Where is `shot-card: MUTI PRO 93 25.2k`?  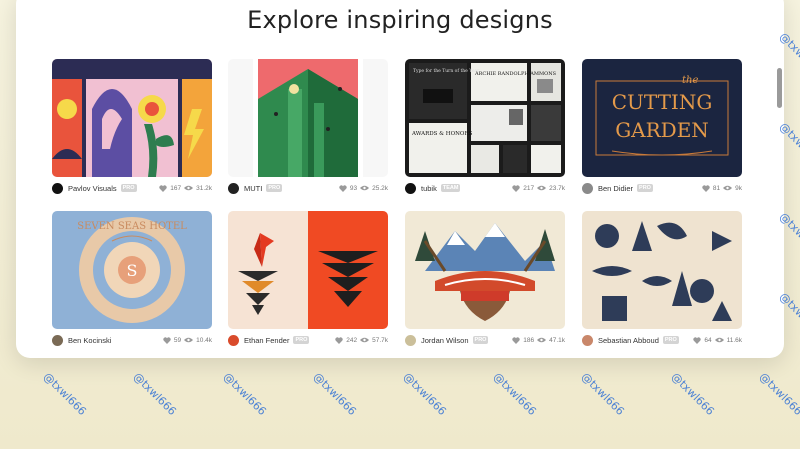
shot-card: MUTI PRO 93 25.2k is located at coordinates (308, 126).